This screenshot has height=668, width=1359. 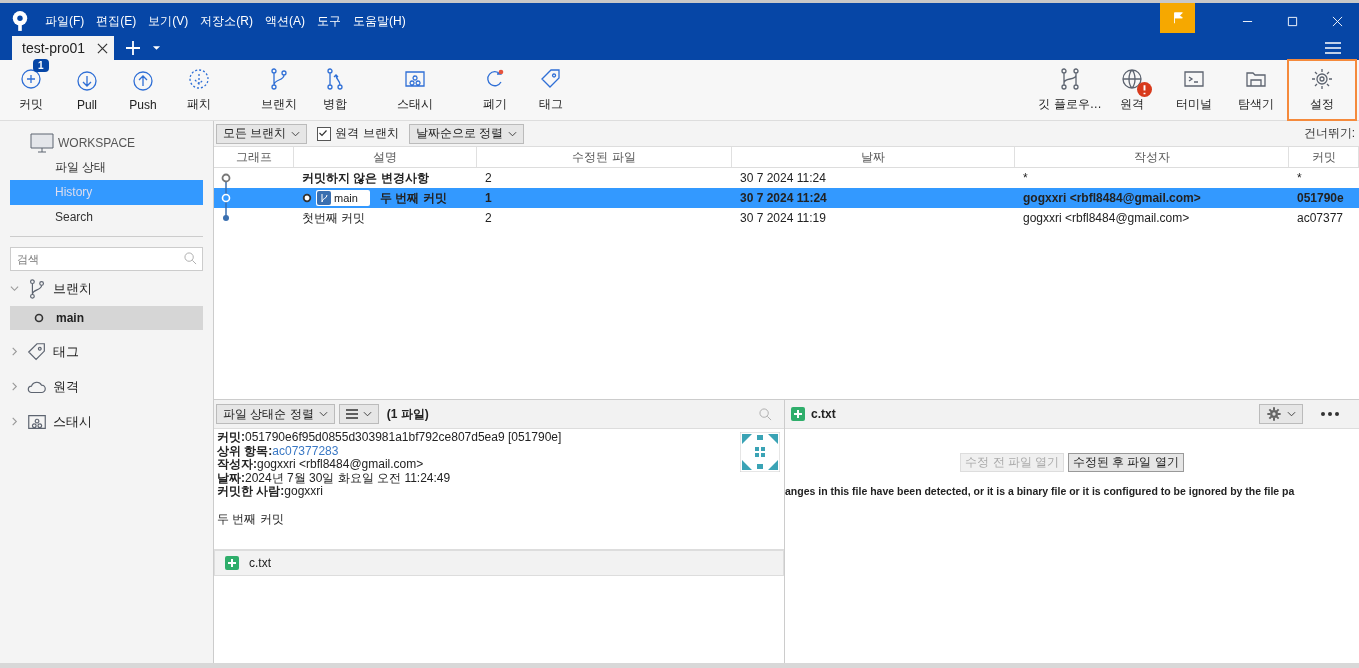 What do you see at coordinates (275, 414) in the screenshot?
I see `sort-dropdown: 파일 상태순 정렬` at bounding box center [275, 414].